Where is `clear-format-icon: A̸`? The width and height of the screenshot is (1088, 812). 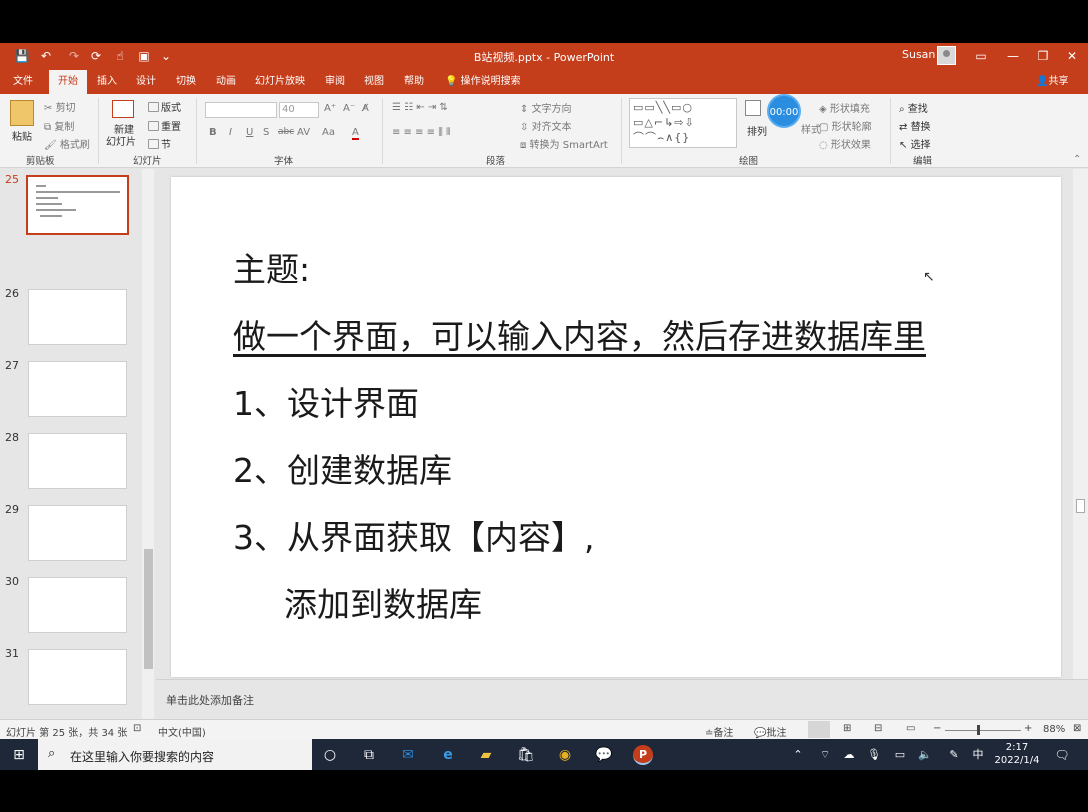 clear-format-icon: A̸ is located at coordinates (365, 108).